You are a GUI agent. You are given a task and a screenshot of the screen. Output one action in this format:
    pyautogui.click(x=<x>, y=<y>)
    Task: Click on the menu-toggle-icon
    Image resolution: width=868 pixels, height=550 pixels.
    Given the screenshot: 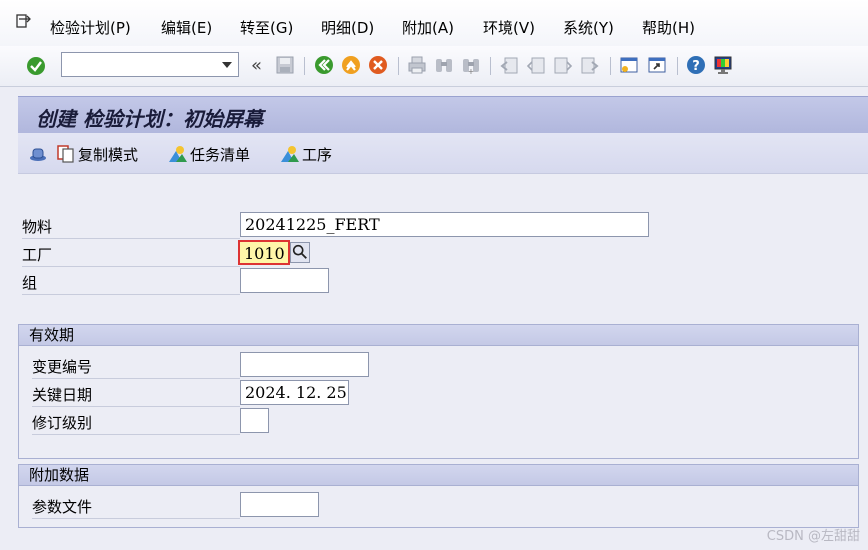 What is the action you would take?
    pyautogui.click(x=24, y=21)
    